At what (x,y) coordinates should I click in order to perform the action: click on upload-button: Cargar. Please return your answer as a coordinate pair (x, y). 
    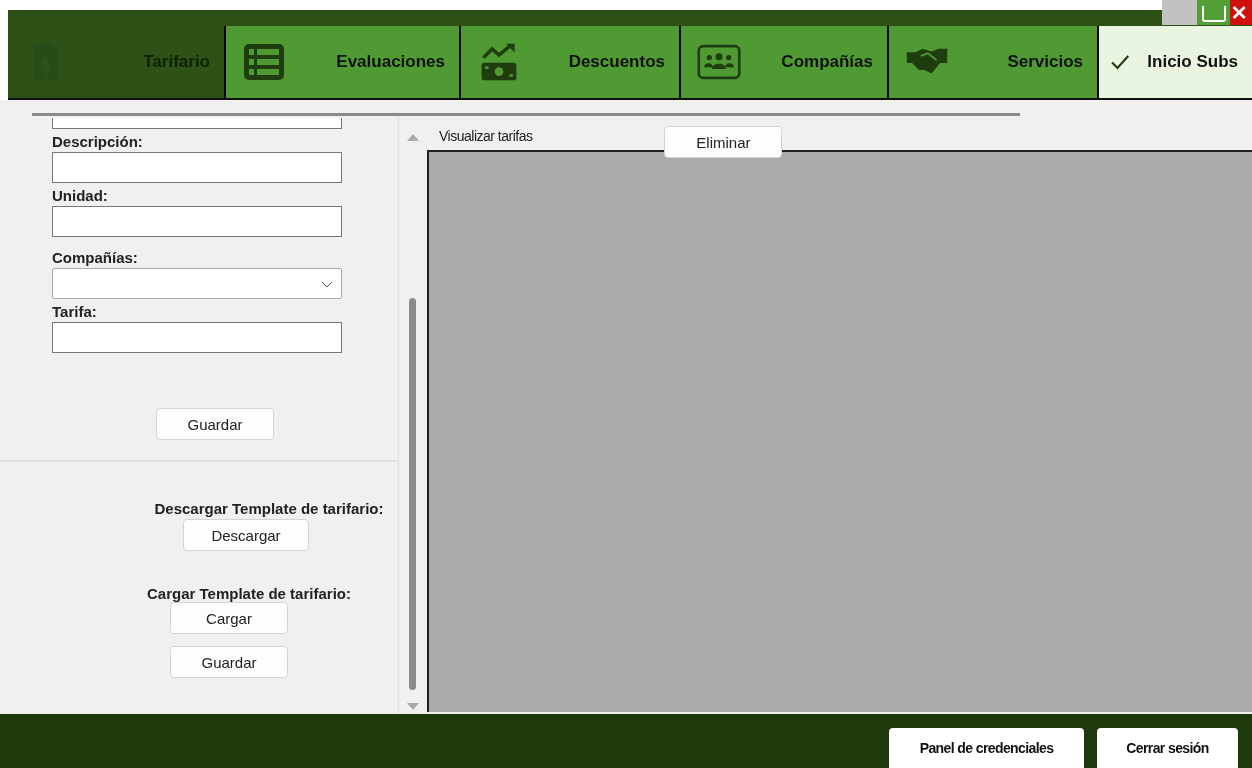
    Looking at the image, I should click on (229, 618).